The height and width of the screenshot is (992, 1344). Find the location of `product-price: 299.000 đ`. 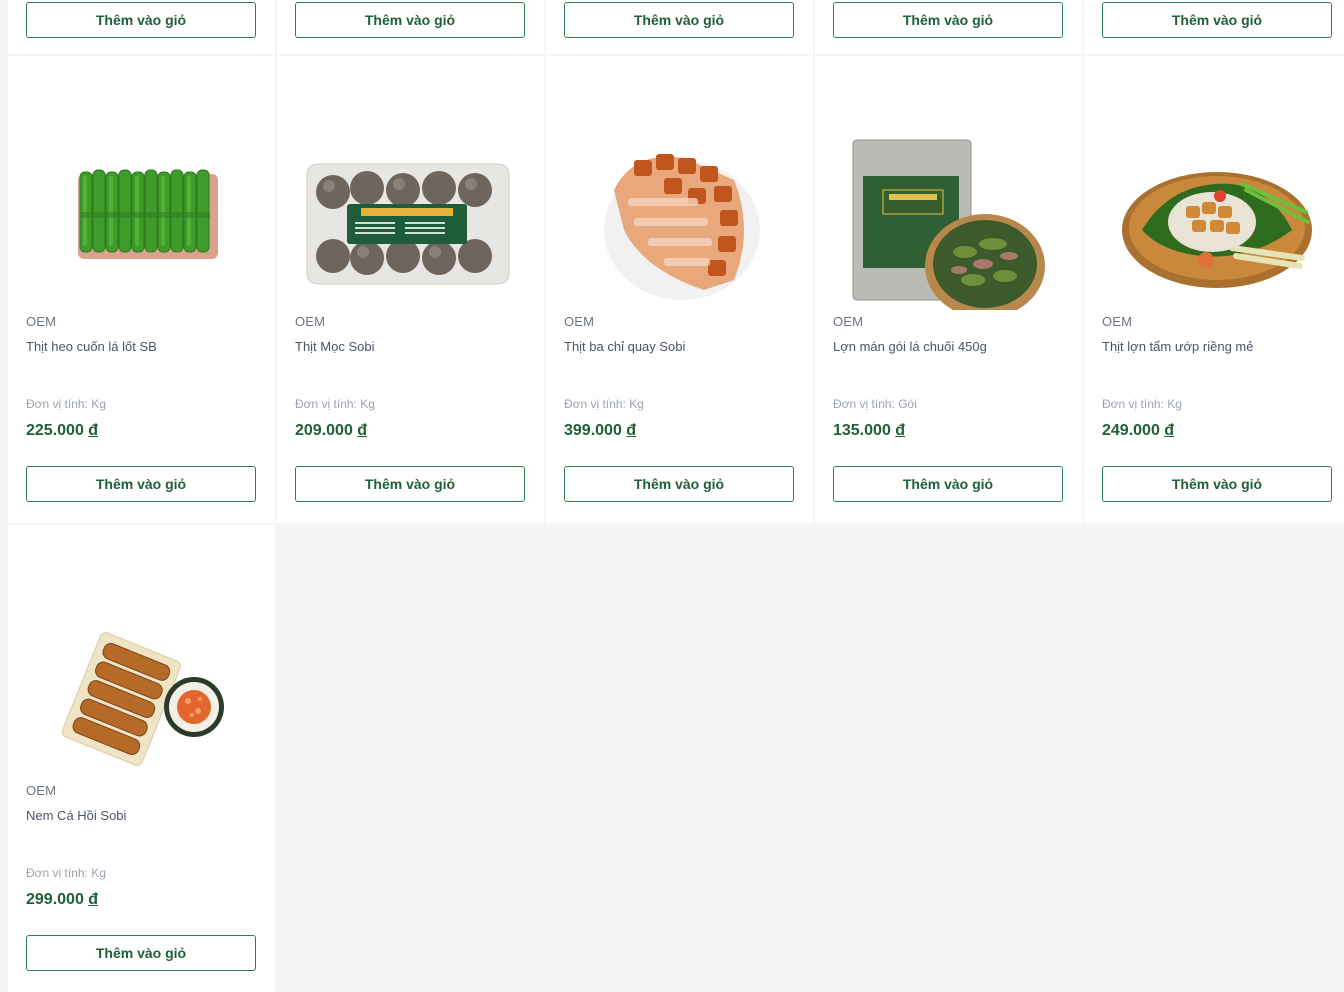

product-price: 299.000 đ is located at coordinates (62, 900).